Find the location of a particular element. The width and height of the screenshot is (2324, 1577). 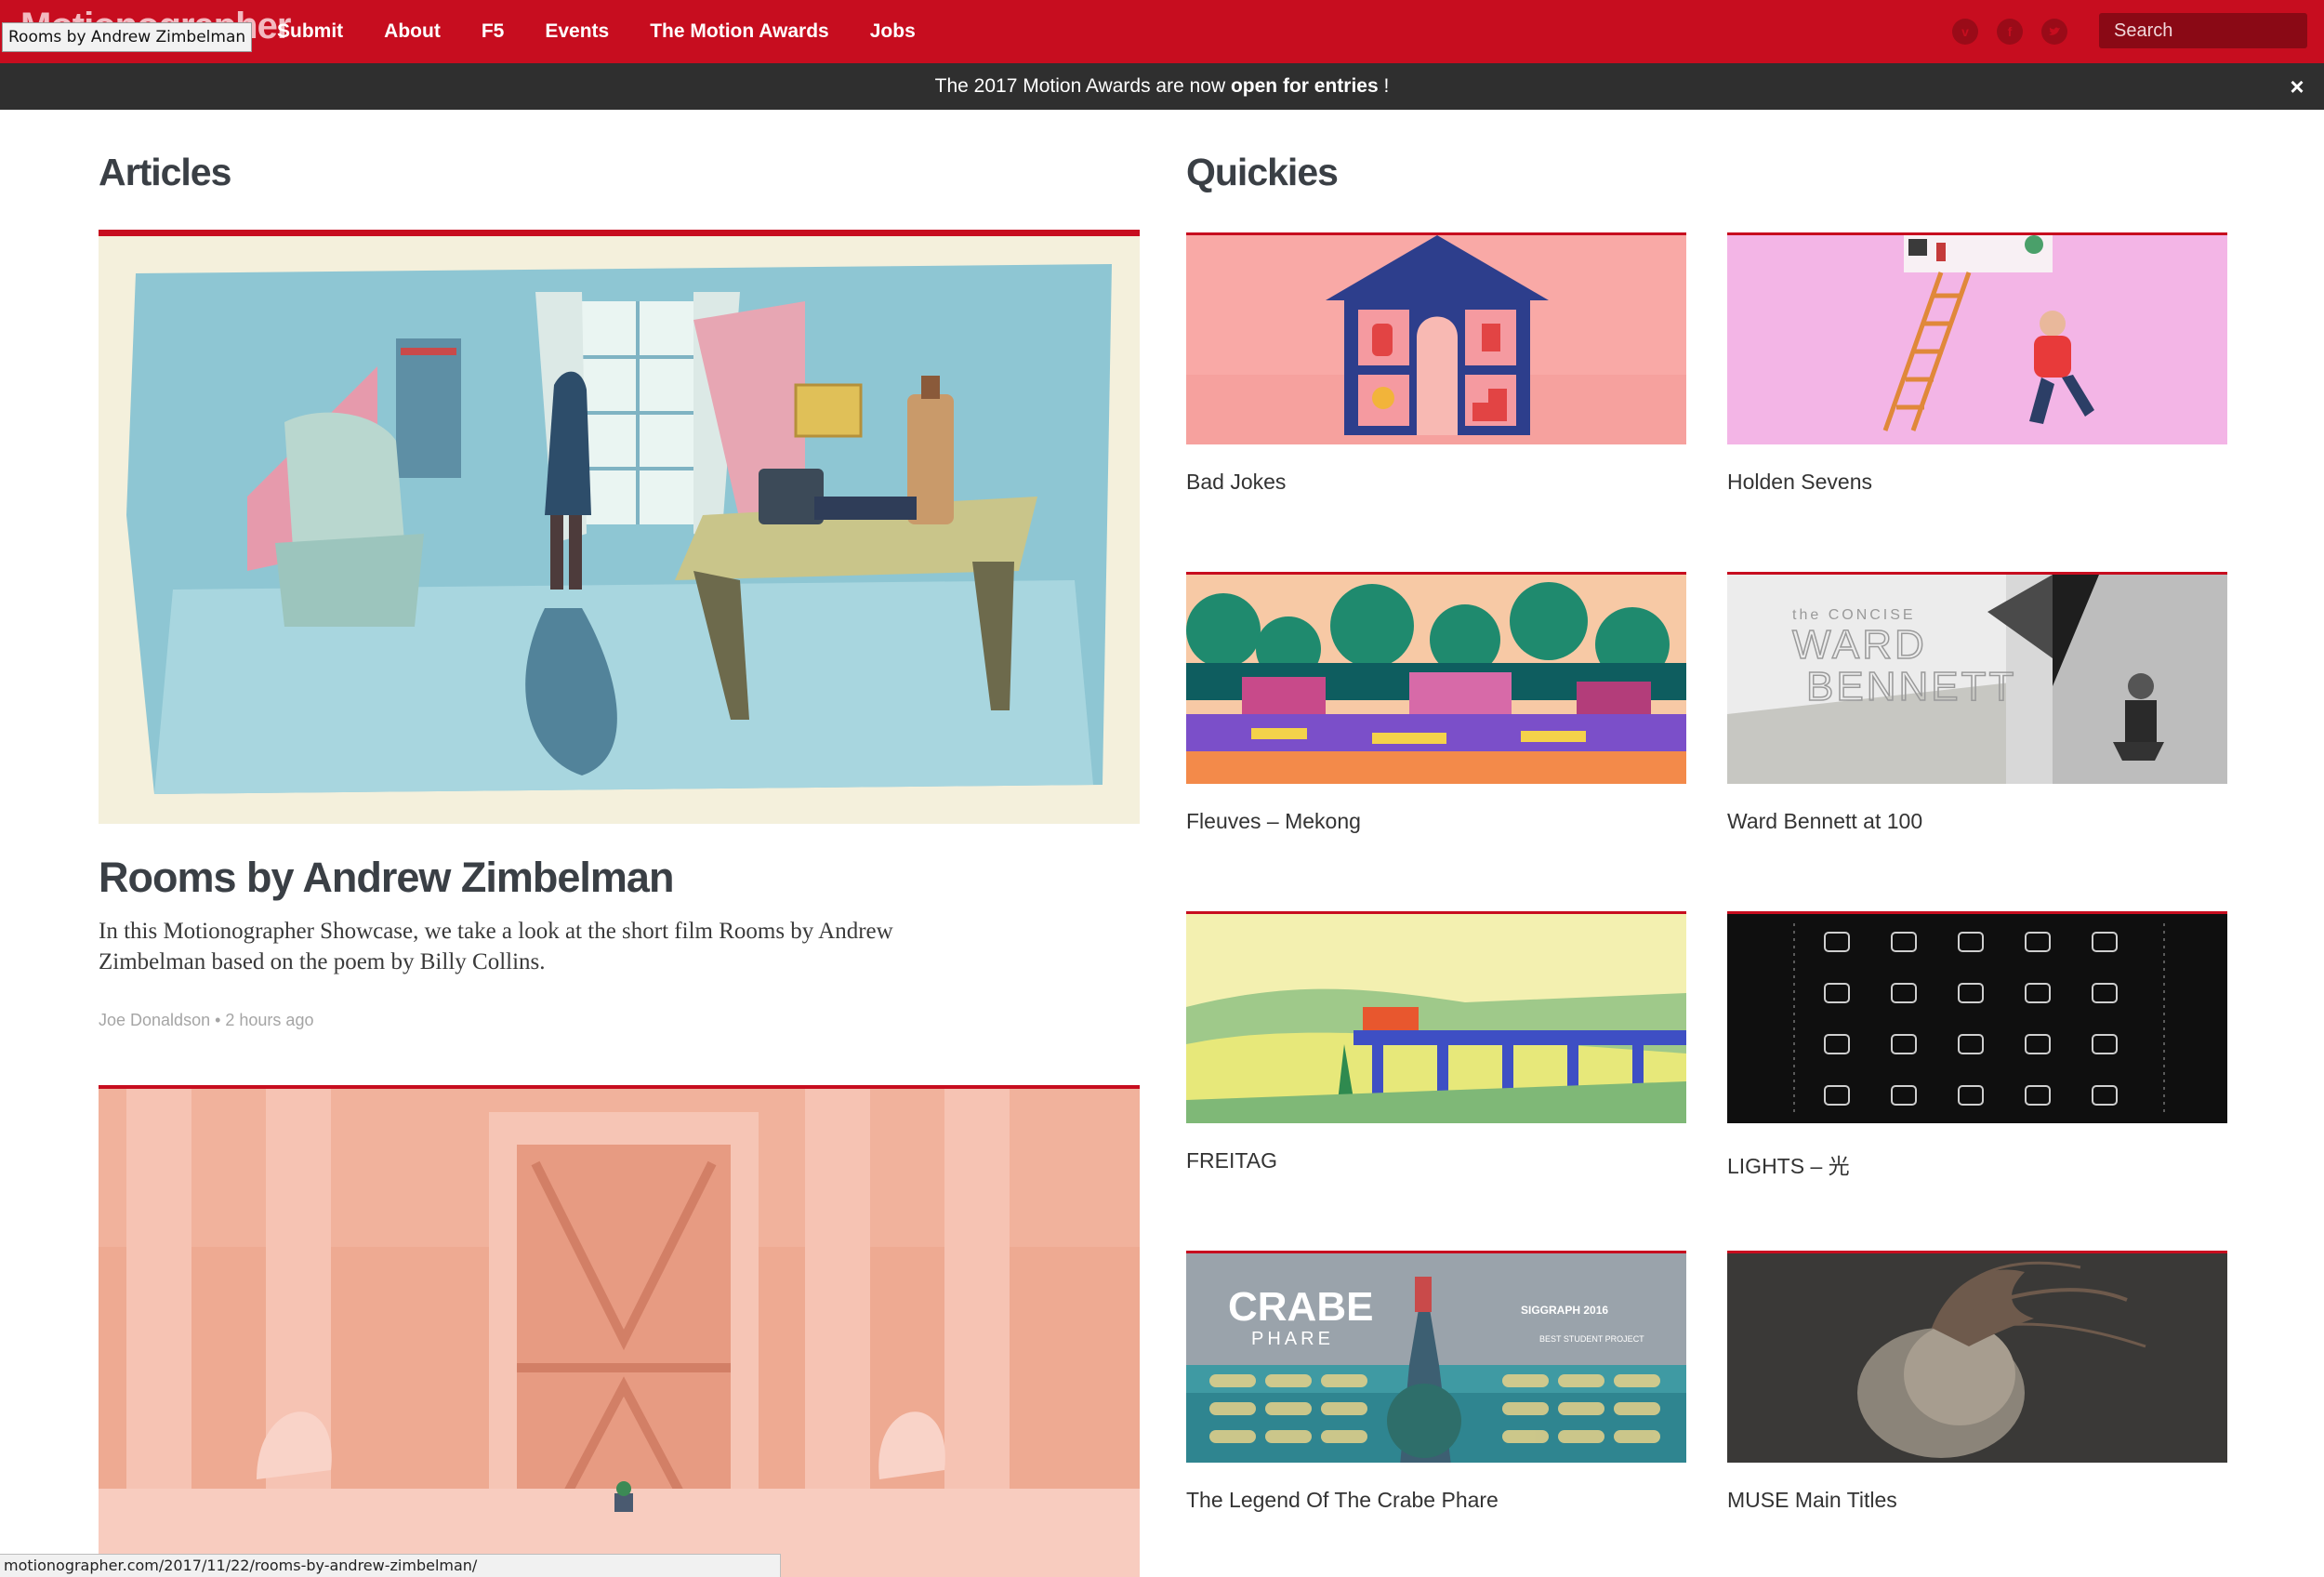

quickie-card: LIGHTS – 光 is located at coordinates (1977, 1045).